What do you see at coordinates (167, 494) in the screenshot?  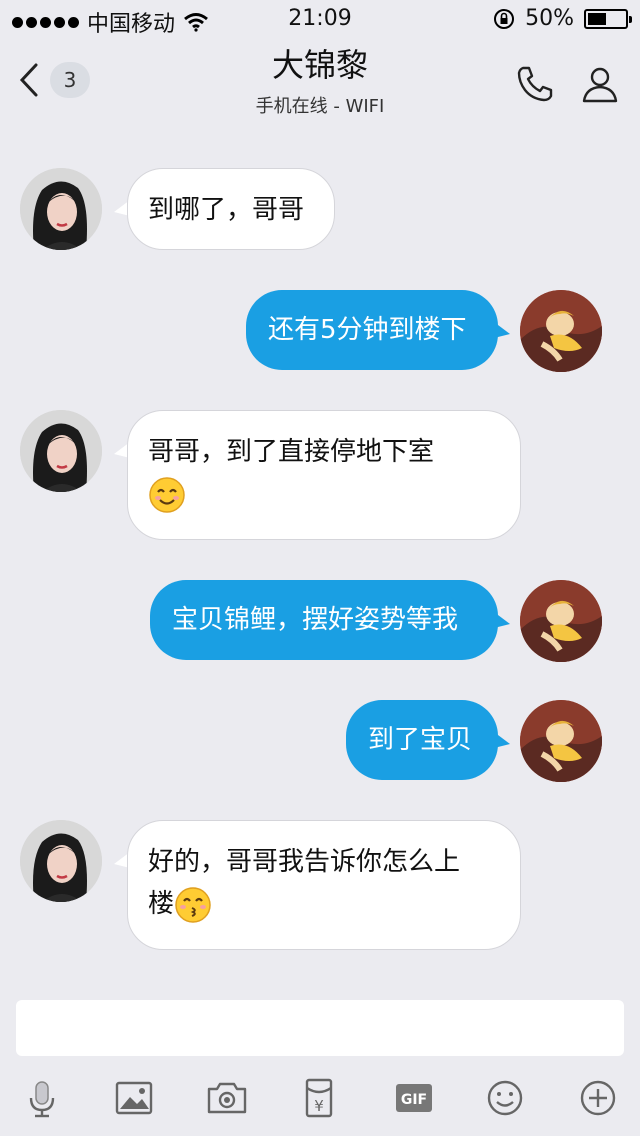 I see `smiling-face-icon` at bounding box center [167, 494].